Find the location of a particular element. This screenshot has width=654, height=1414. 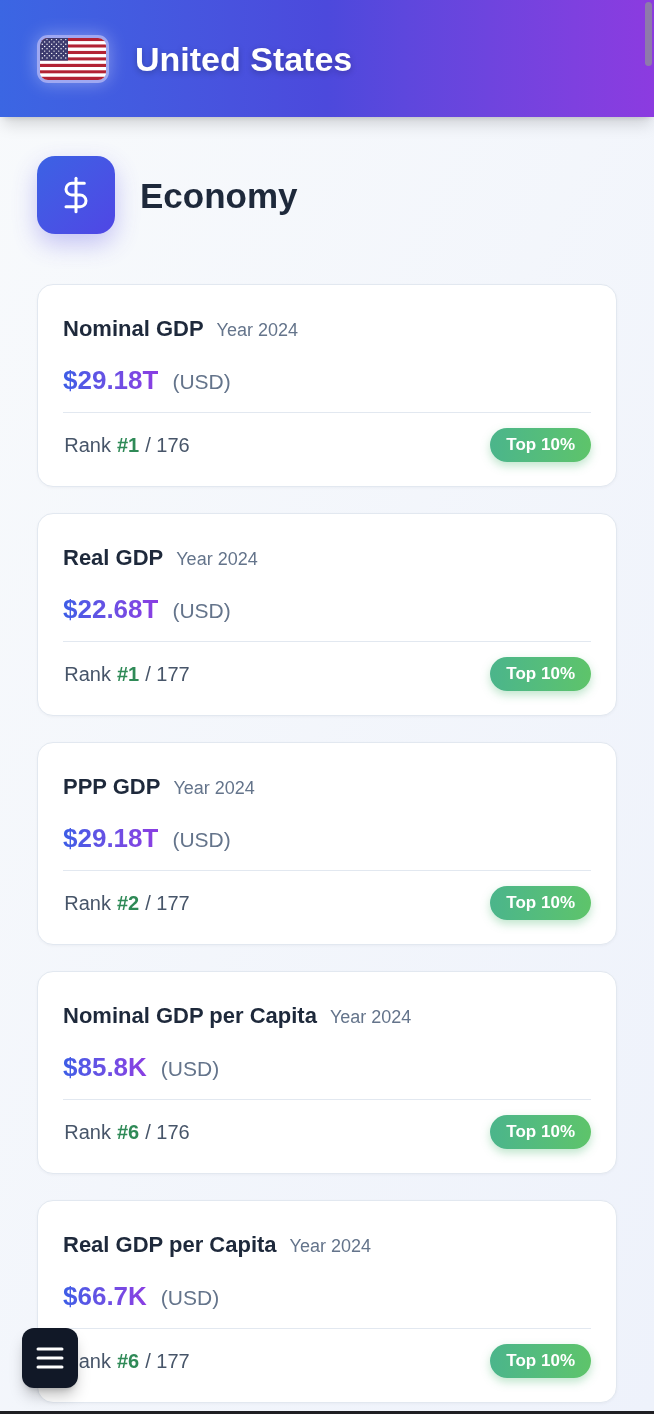

menu-button is located at coordinates (50, 1358).